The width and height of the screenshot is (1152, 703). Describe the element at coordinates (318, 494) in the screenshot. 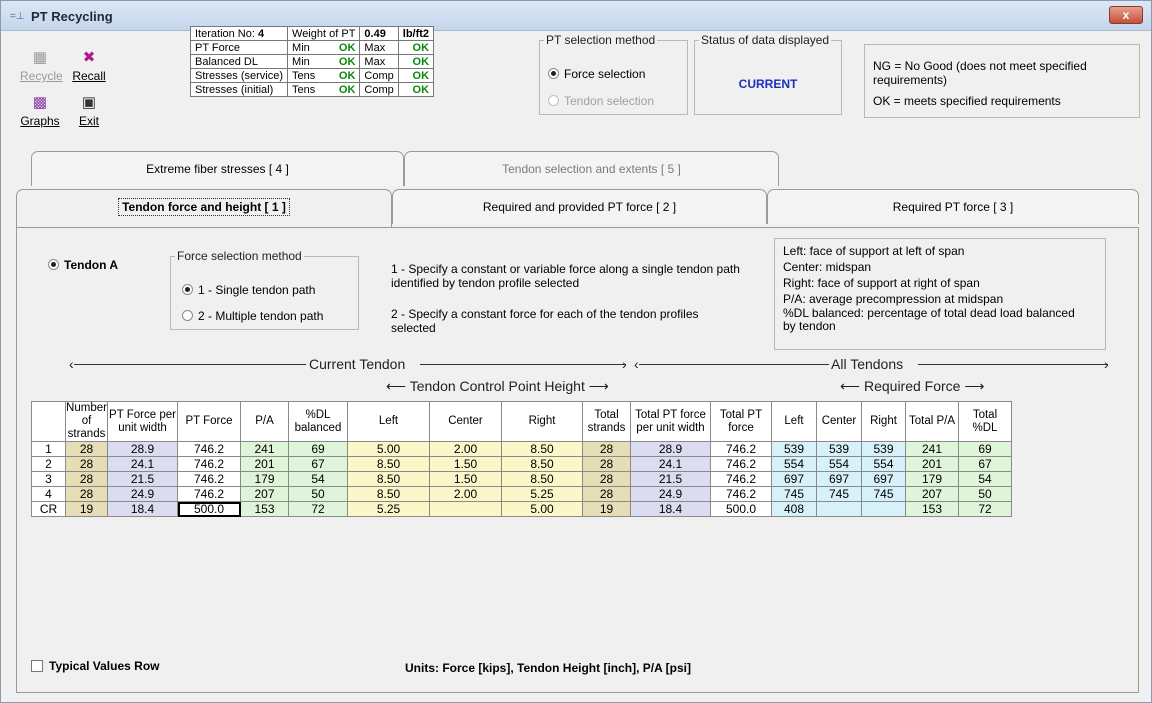

I see `dl-balanced-cell: 50` at that location.